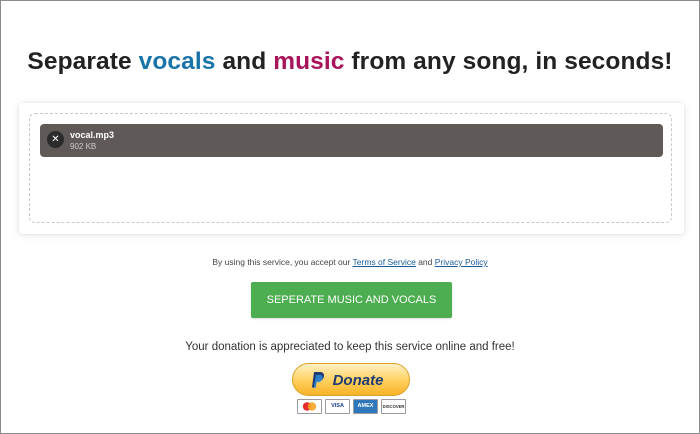 The image size is (700, 434). I want to click on file-name: vocal.mp3, so click(92, 135).